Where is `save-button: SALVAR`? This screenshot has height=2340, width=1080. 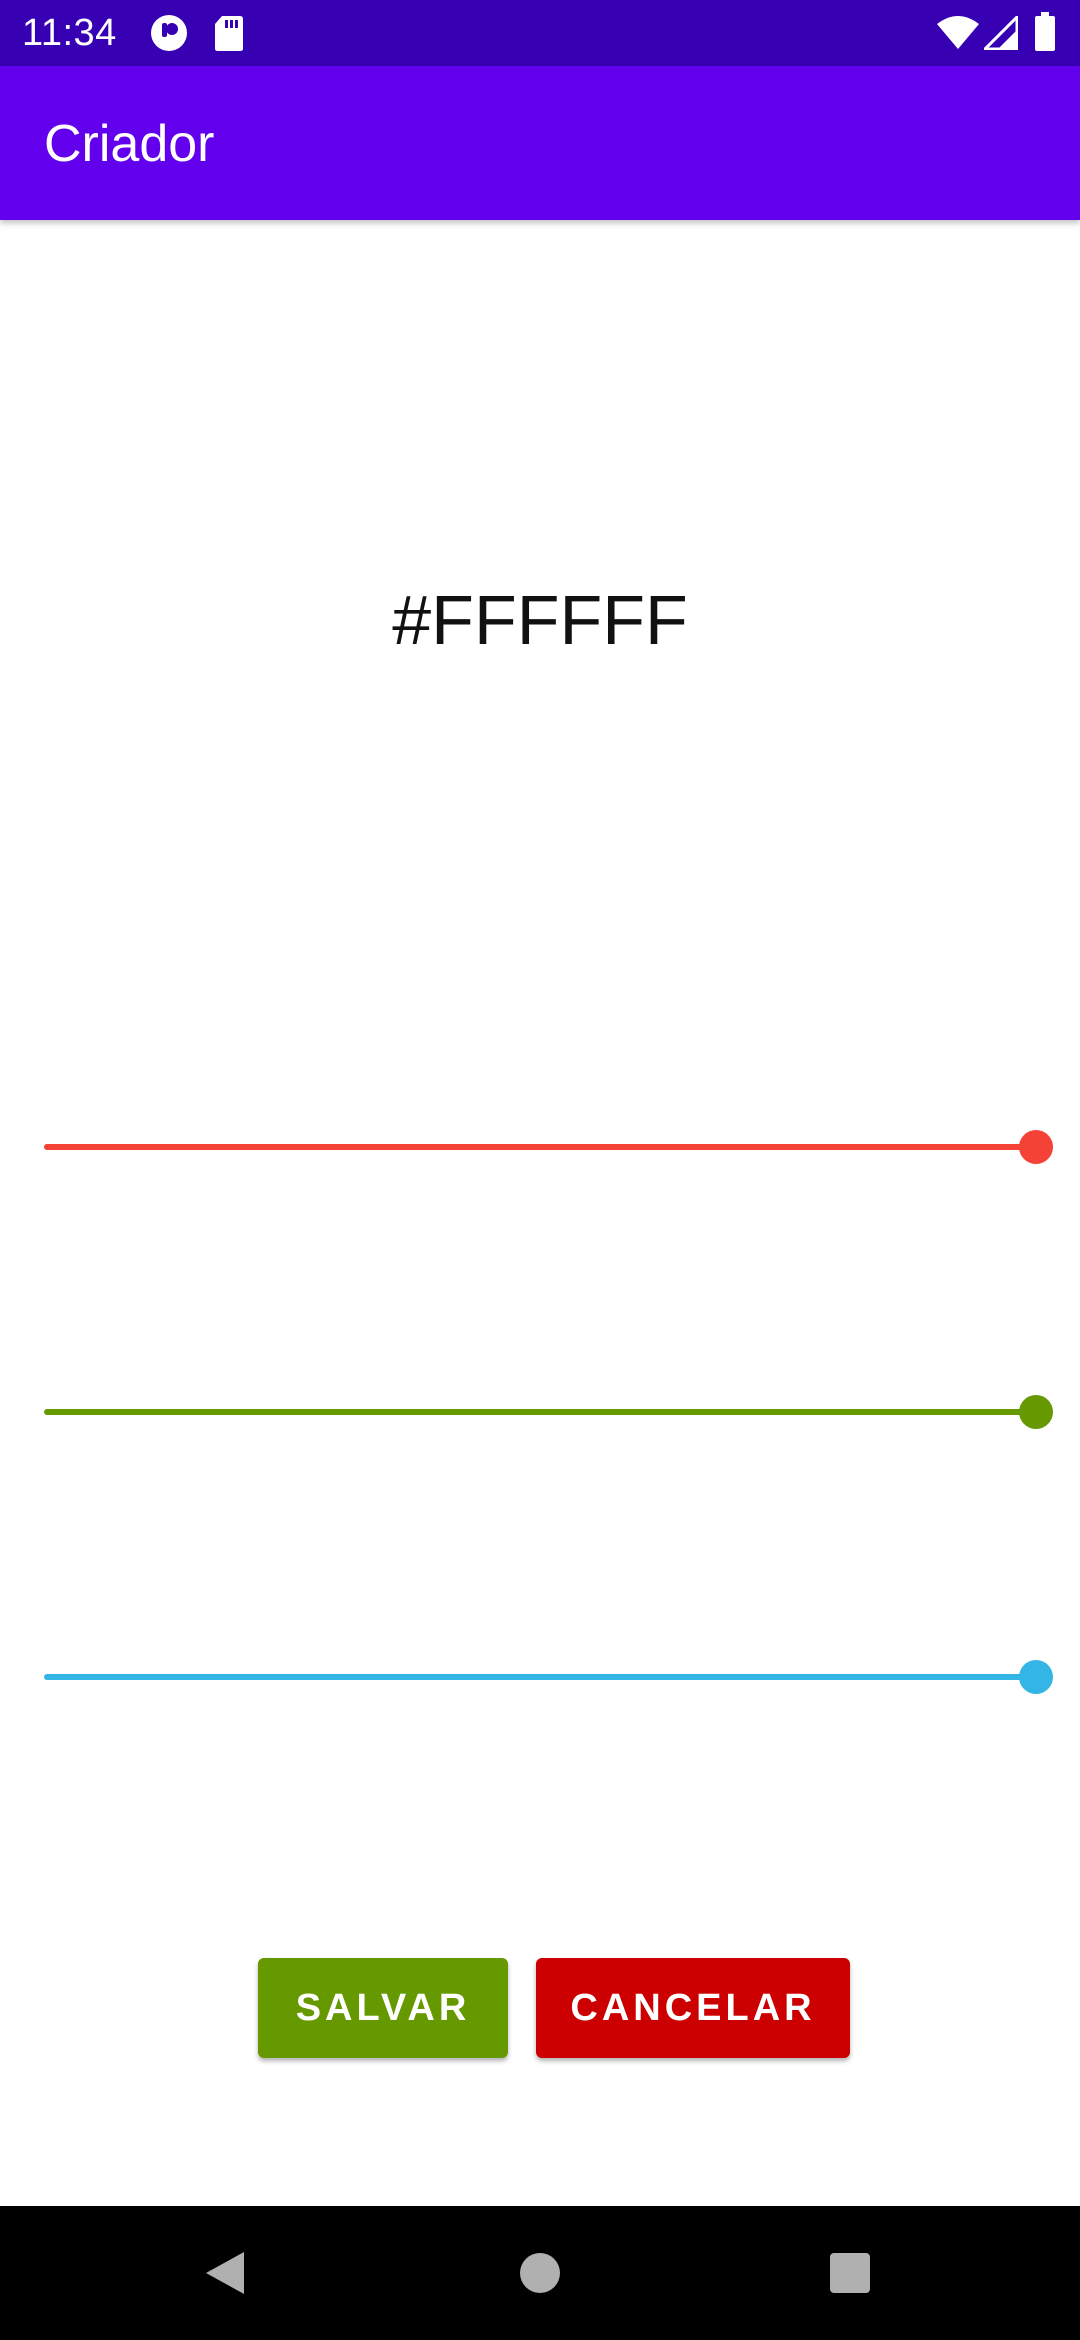 save-button: SALVAR is located at coordinates (383, 2008).